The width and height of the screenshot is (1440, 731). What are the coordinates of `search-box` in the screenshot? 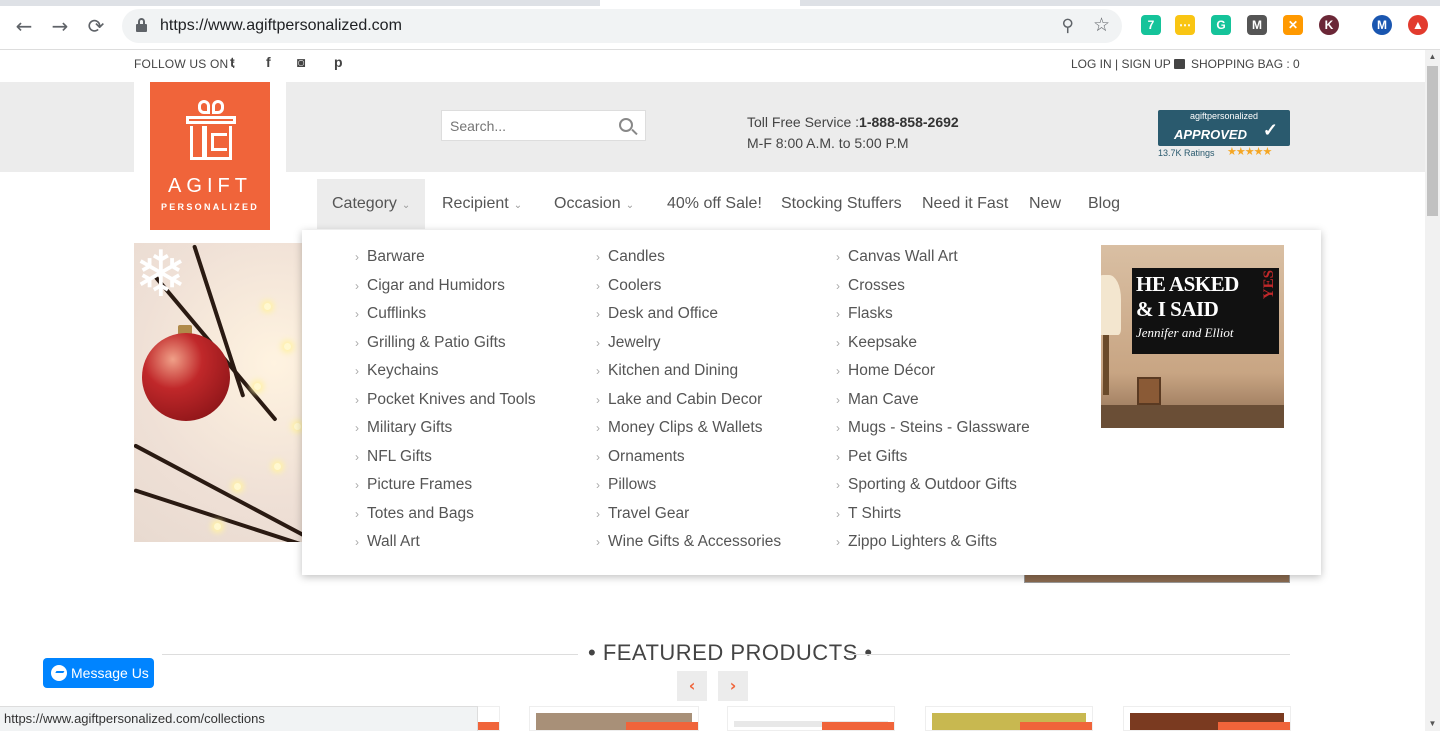 It's located at (543, 125).